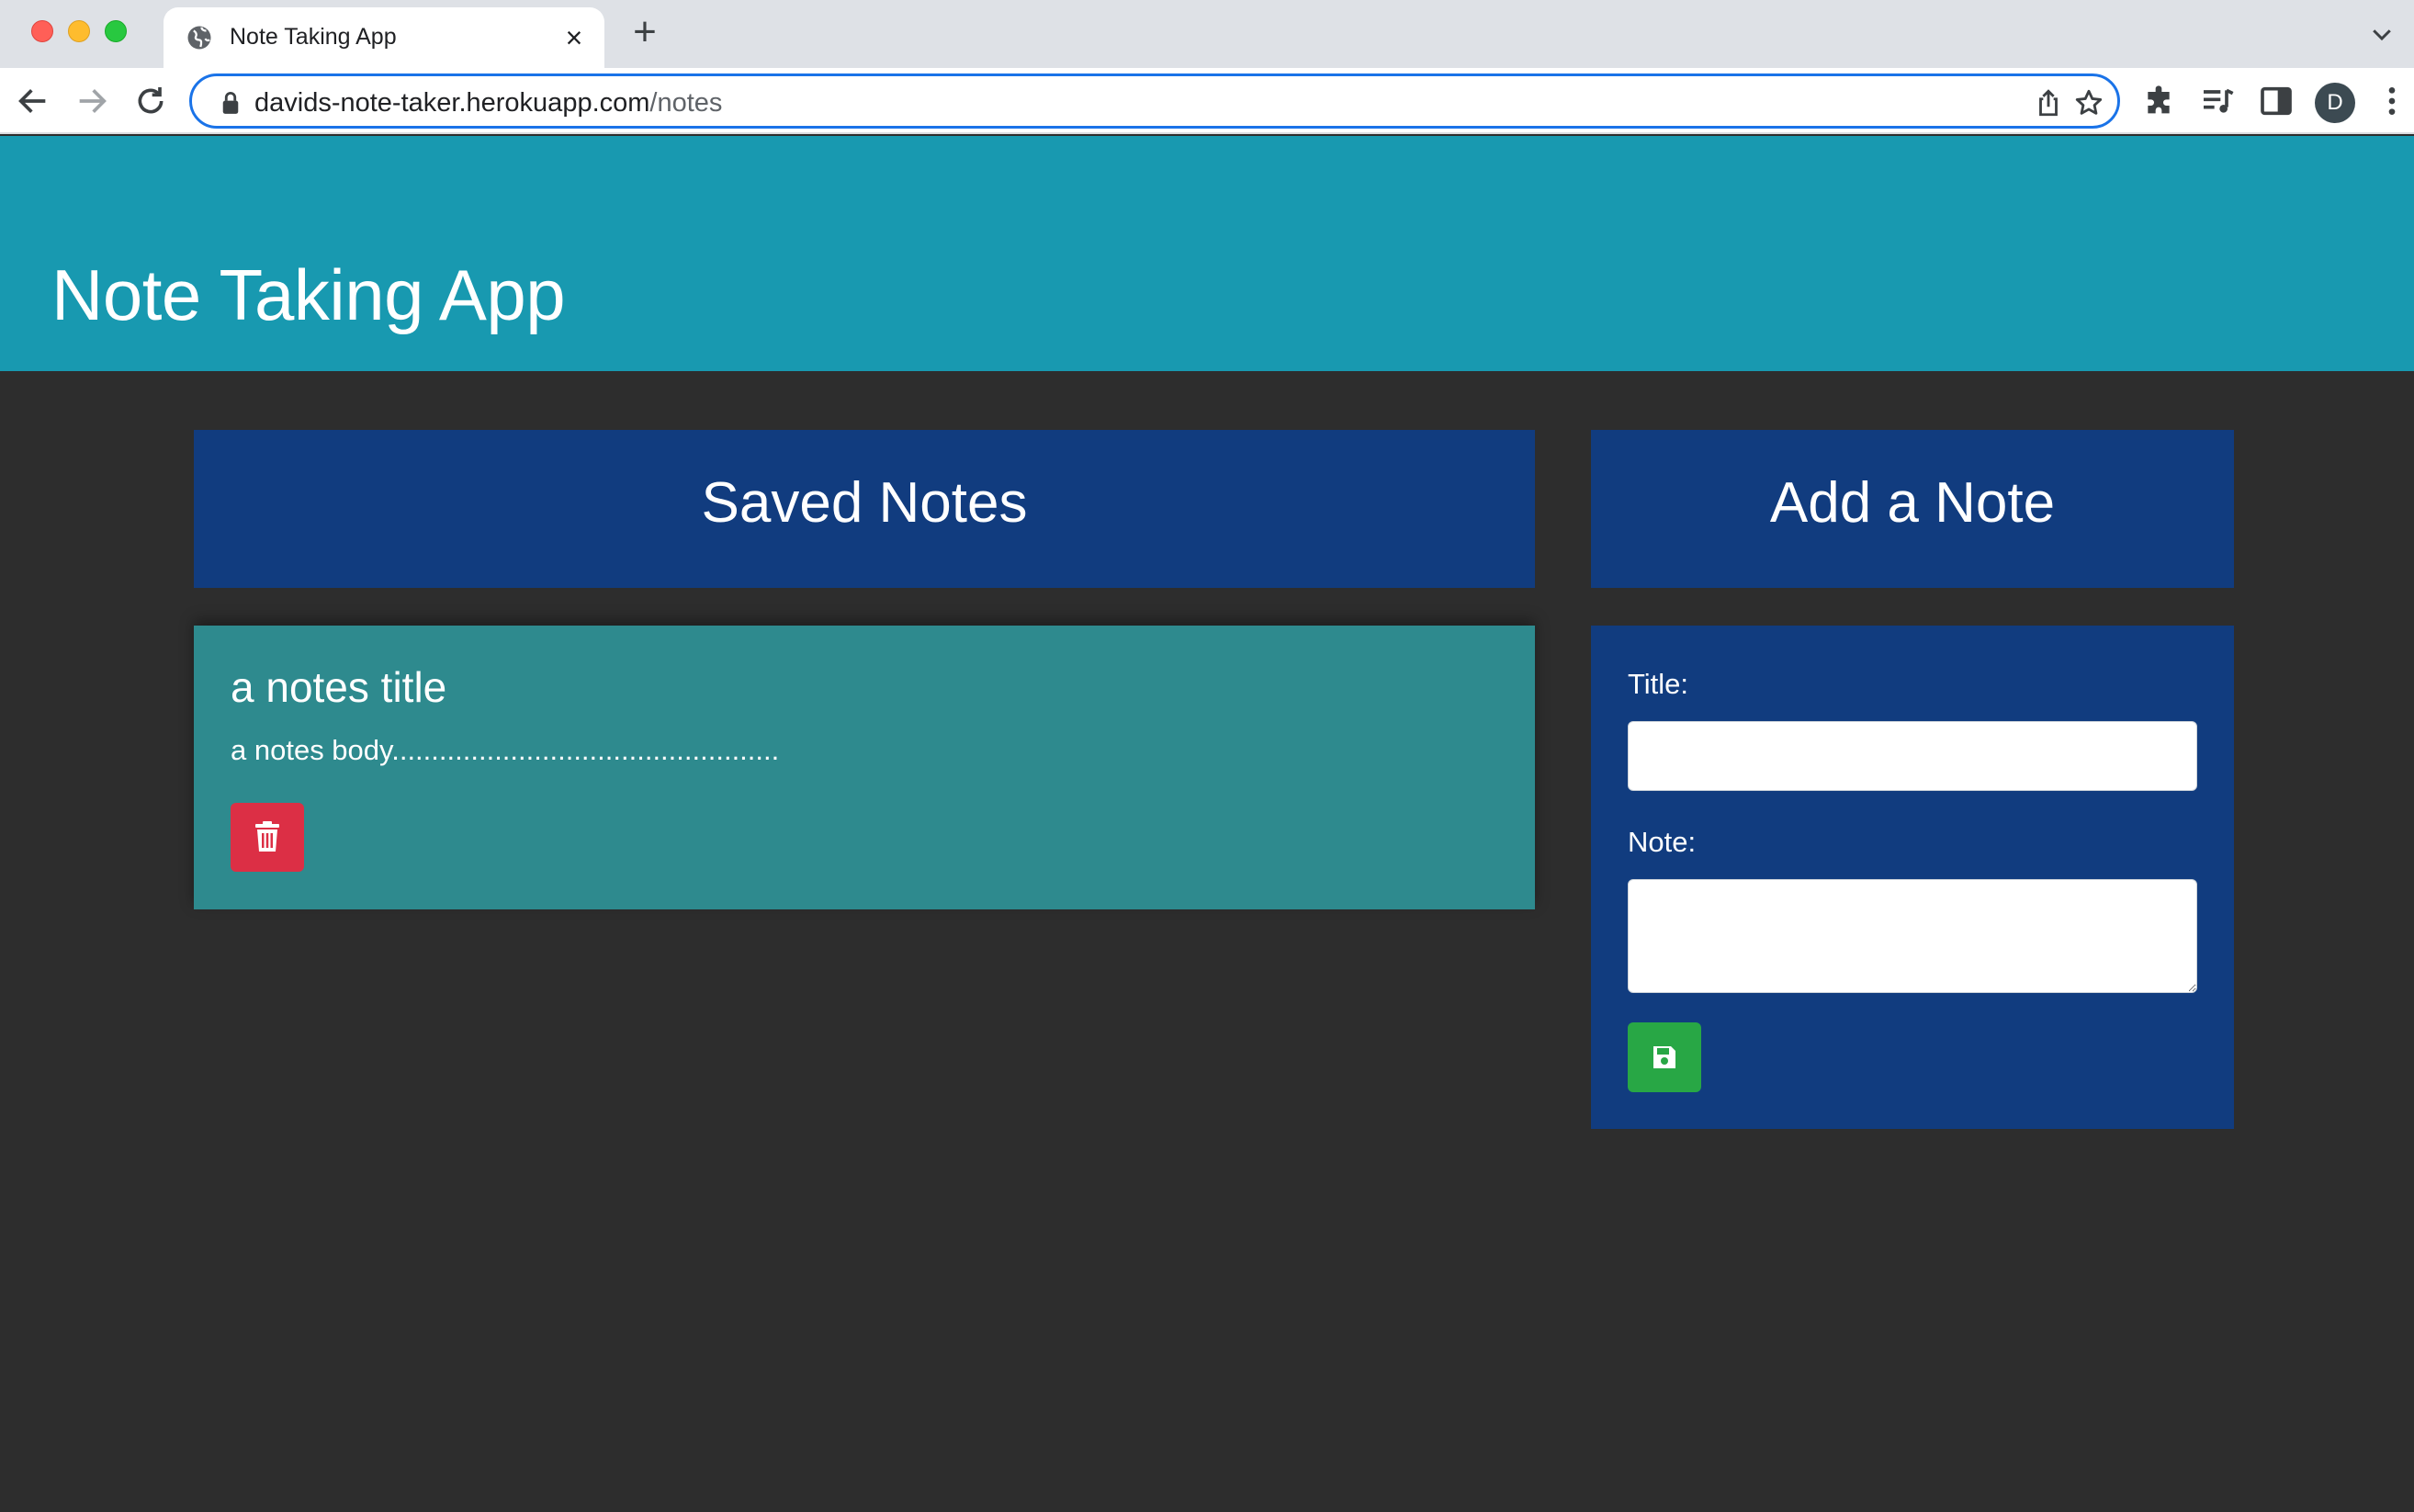  What do you see at coordinates (2392, 101) in the screenshot?
I see `kebab-menu-icon` at bounding box center [2392, 101].